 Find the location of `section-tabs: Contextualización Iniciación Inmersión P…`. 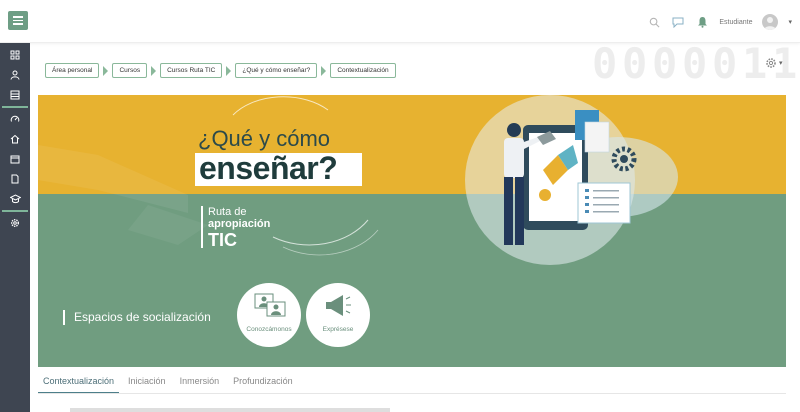

section-tabs: Contextualización Iniciación Inmersión P… is located at coordinates (170, 383).